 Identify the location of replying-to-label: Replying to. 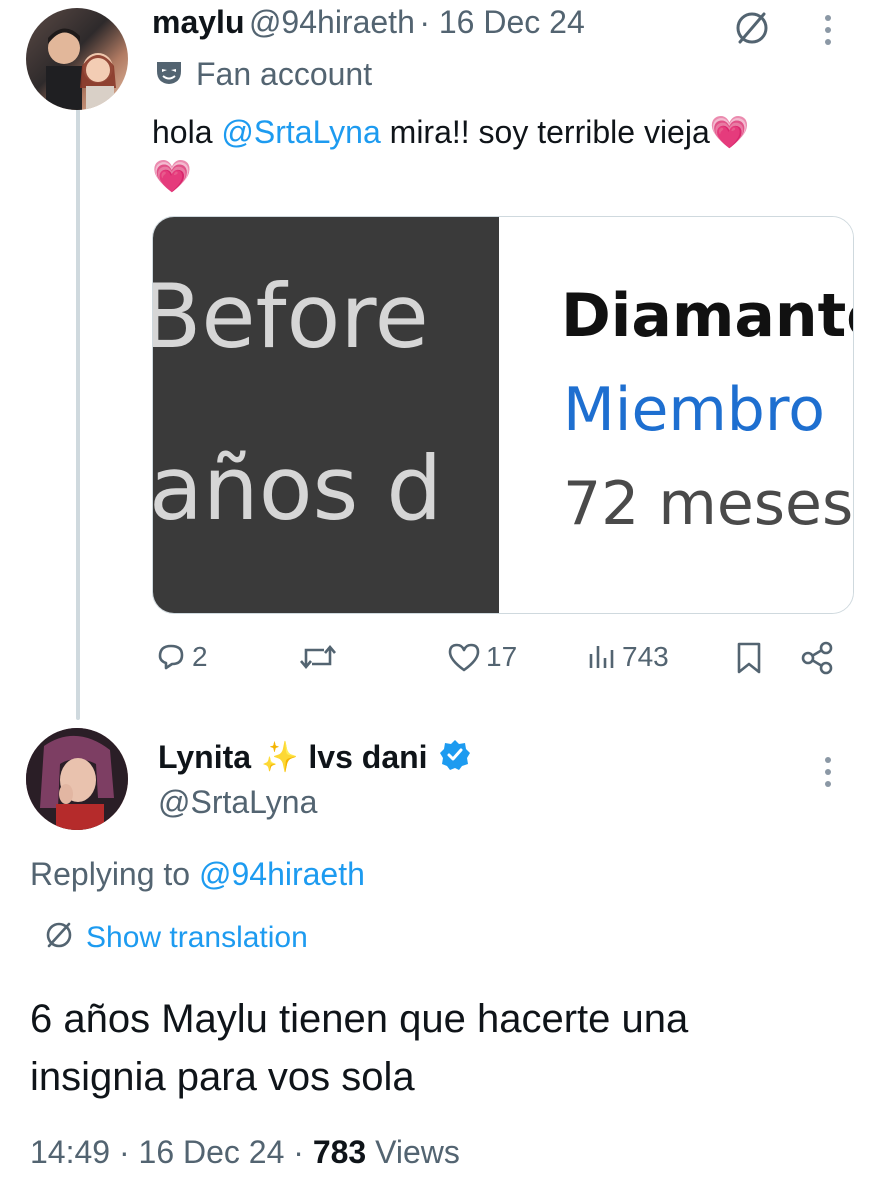
(114, 874).